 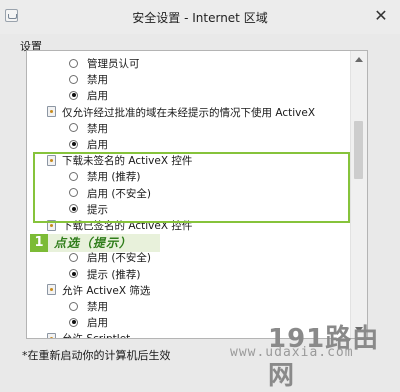 What do you see at coordinates (381, 16) in the screenshot?
I see `close-button: ✕` at bounding box center [381, 16].